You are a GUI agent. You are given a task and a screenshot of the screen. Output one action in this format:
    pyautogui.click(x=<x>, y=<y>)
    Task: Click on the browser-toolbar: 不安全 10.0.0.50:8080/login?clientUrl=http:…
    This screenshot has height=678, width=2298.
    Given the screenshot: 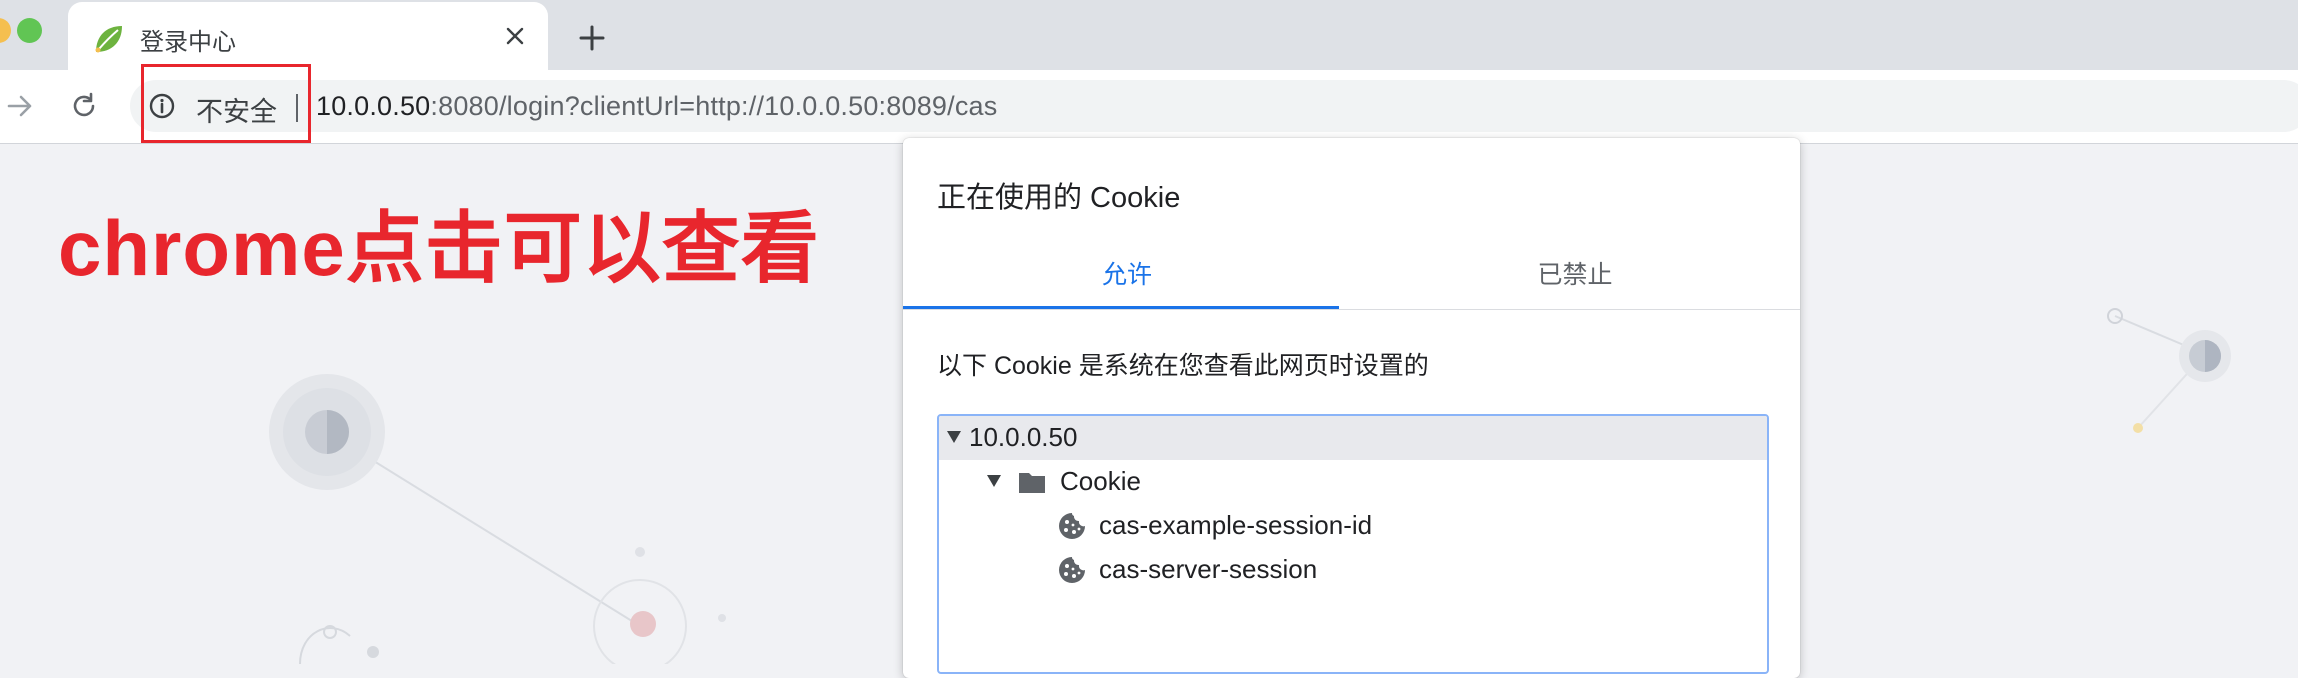 What is the action you would take?
    pyautogui.click(x=1149, y=107)
    